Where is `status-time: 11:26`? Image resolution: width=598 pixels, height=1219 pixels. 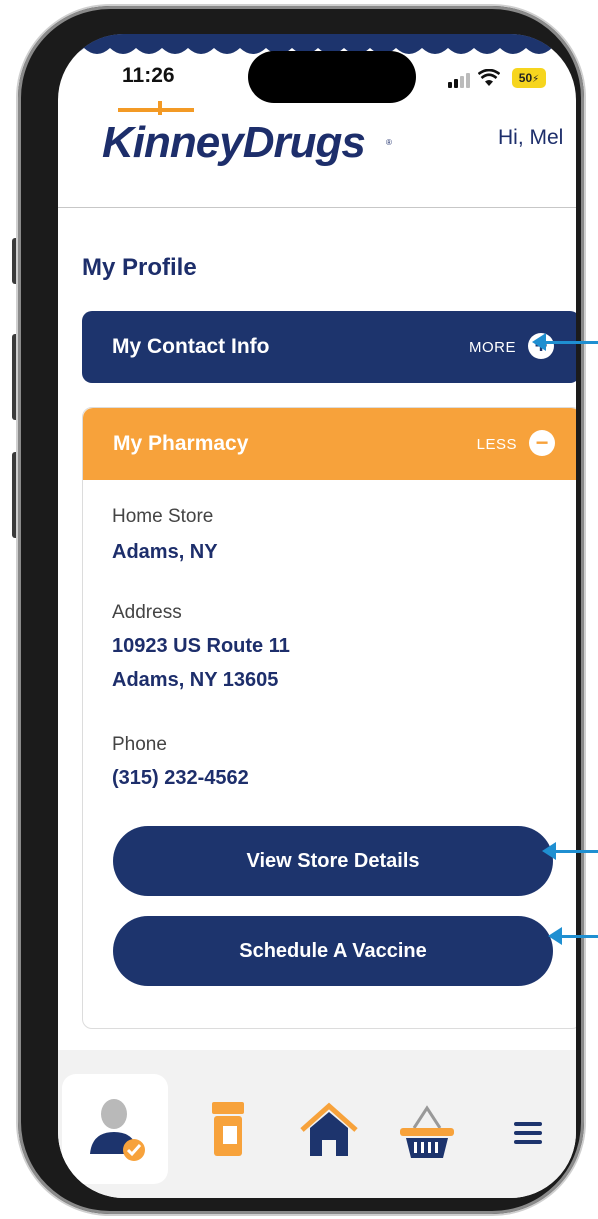
status-time: 11:26 is located at coordinates (148, 75).